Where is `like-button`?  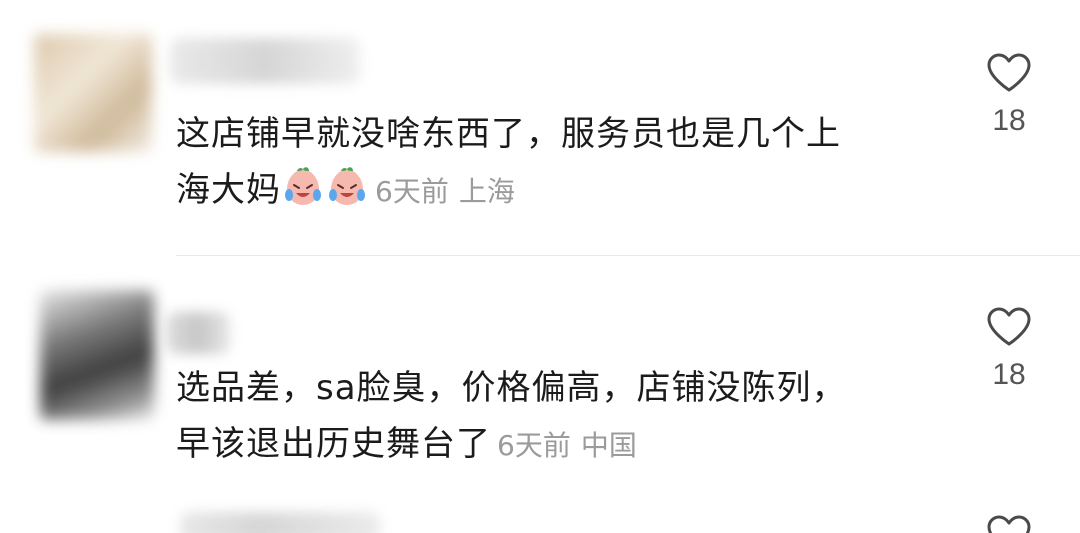 like-button is located at coordinates (1009, 523).